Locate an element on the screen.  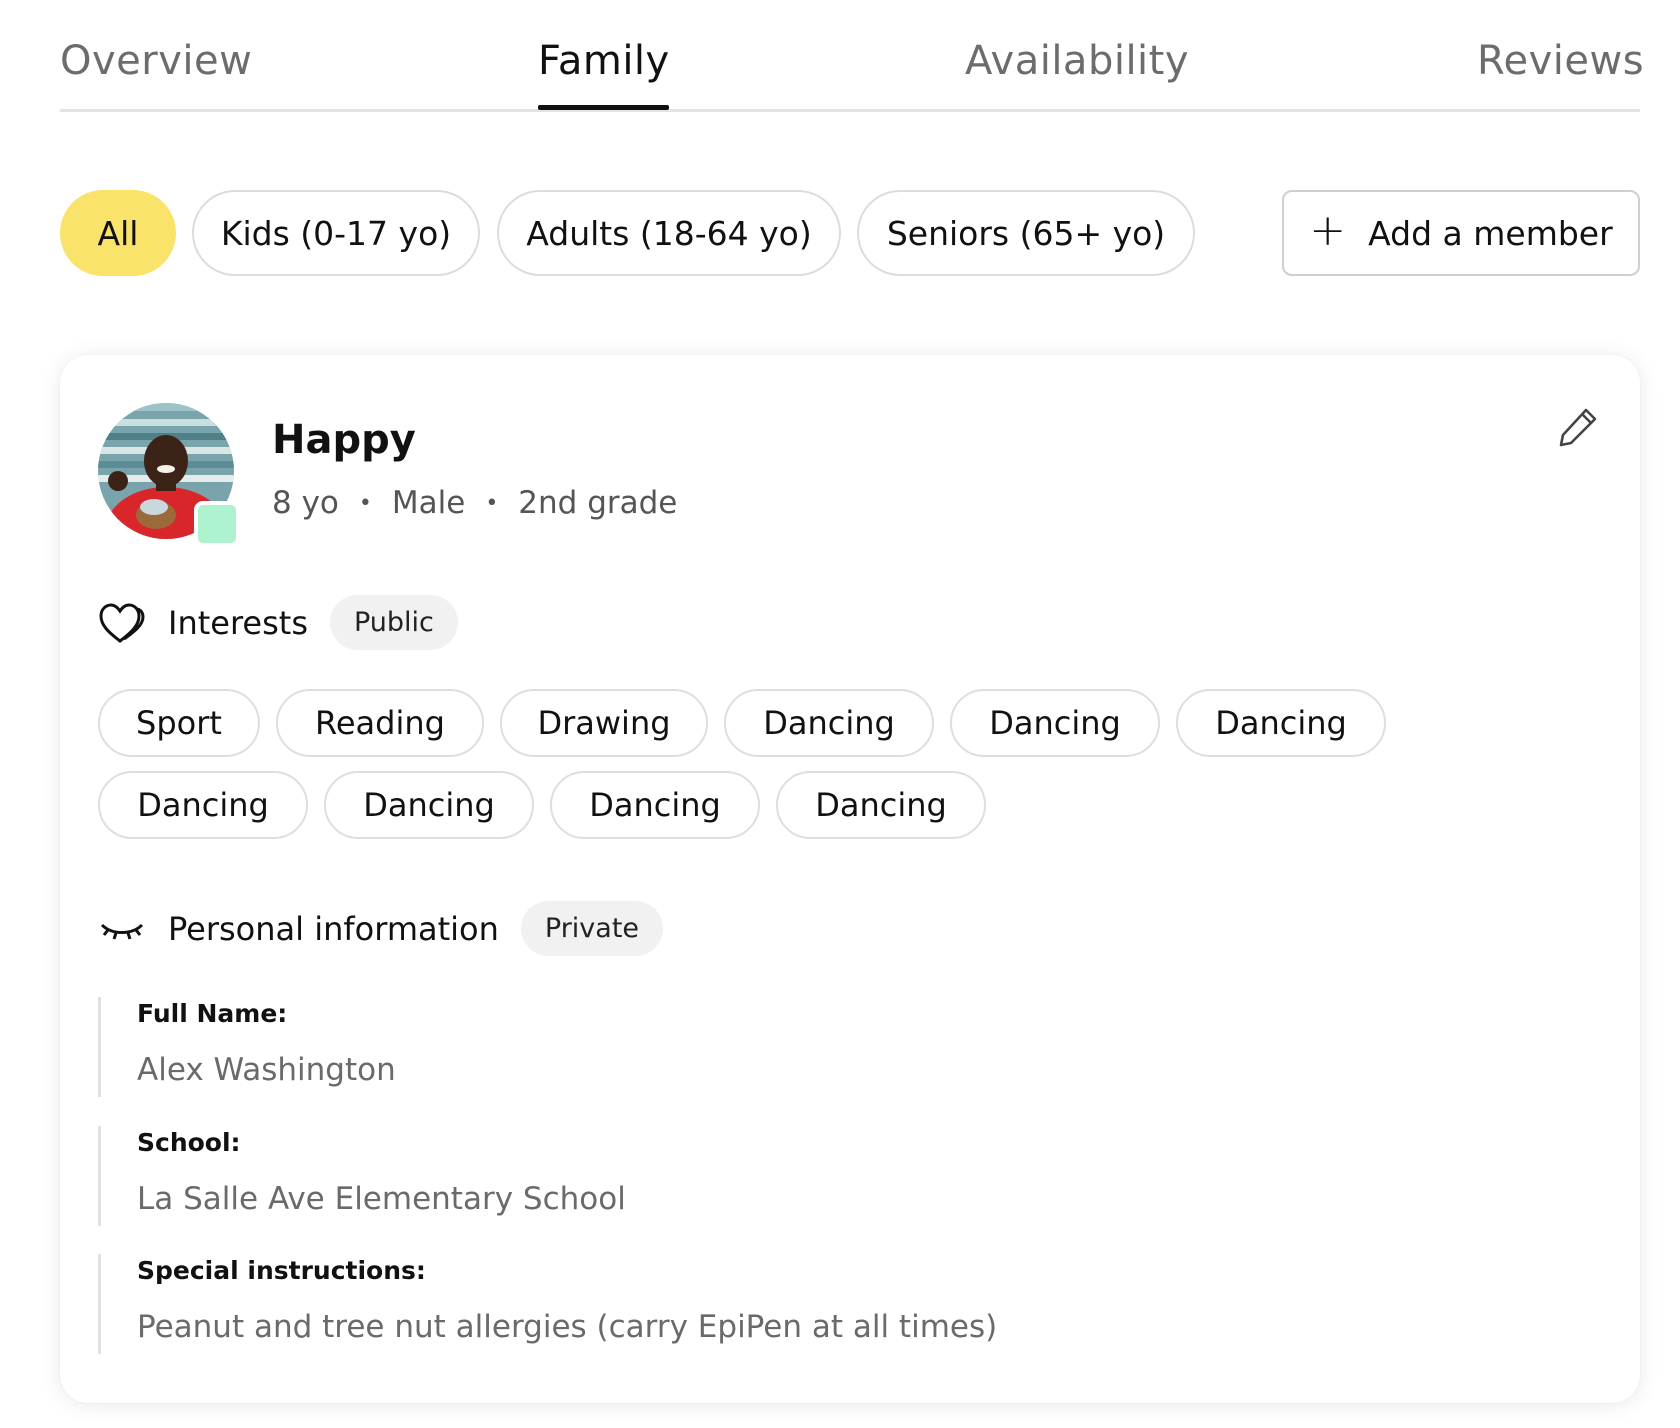
tab-reviews: Reviews is located at coordinates (1560, 61).